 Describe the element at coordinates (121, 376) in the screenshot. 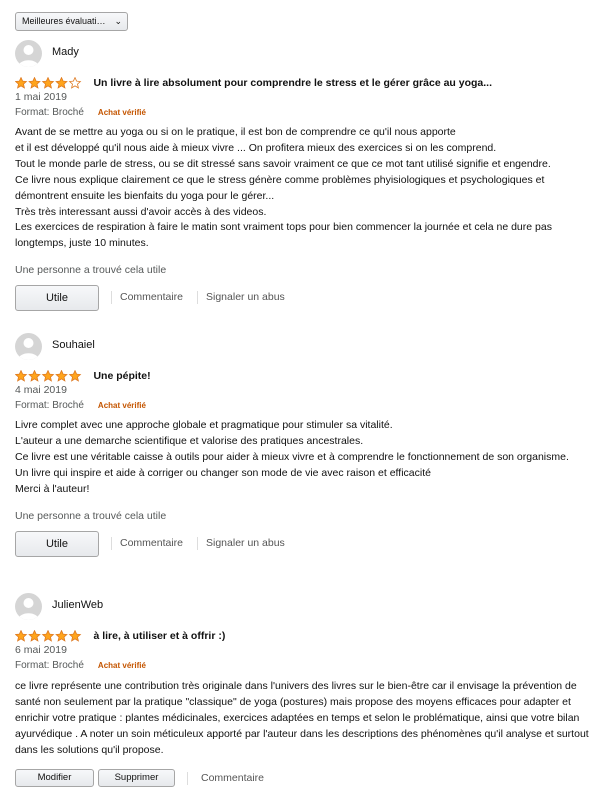

I see `review-title: Une pépite!` at that location.